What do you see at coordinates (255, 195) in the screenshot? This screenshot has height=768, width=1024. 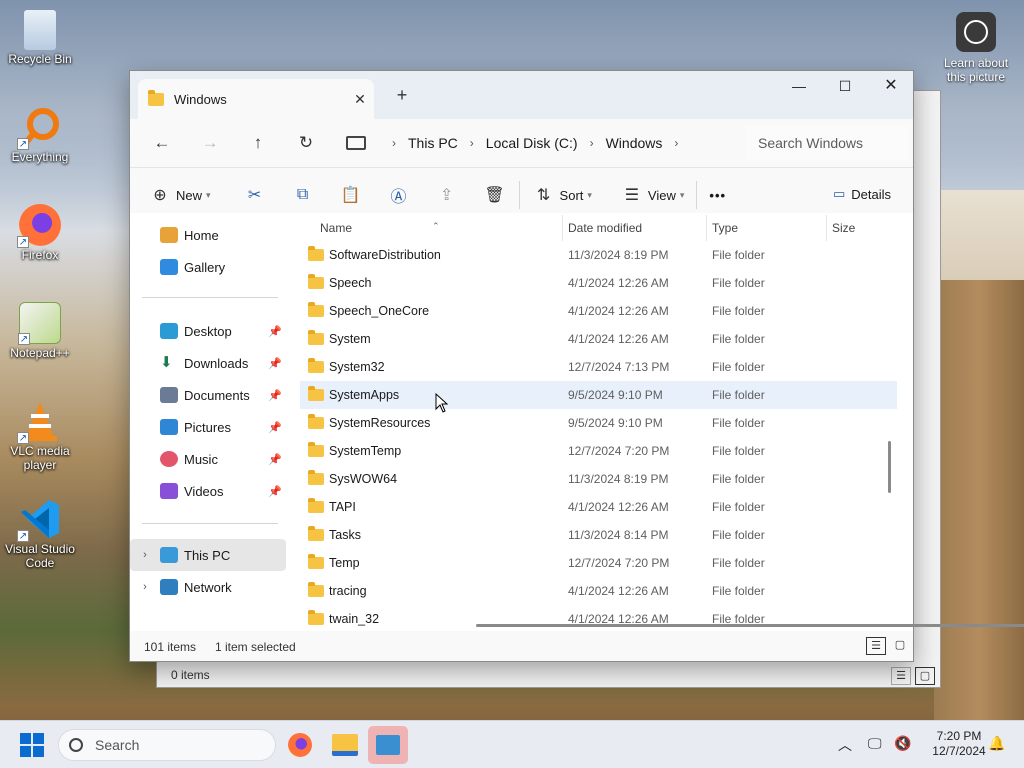 I see `cut-button: ✂` at bounding box center [255, 195].